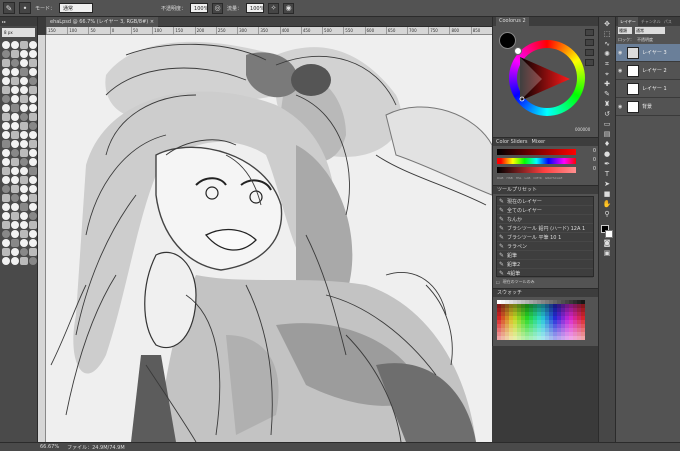 This screenshot has height=451, width=680. What do you see at coordinates (607, 253) in the screenshot?
I see `screen-mode-icon: ▣` at bounding box center [607, 253].